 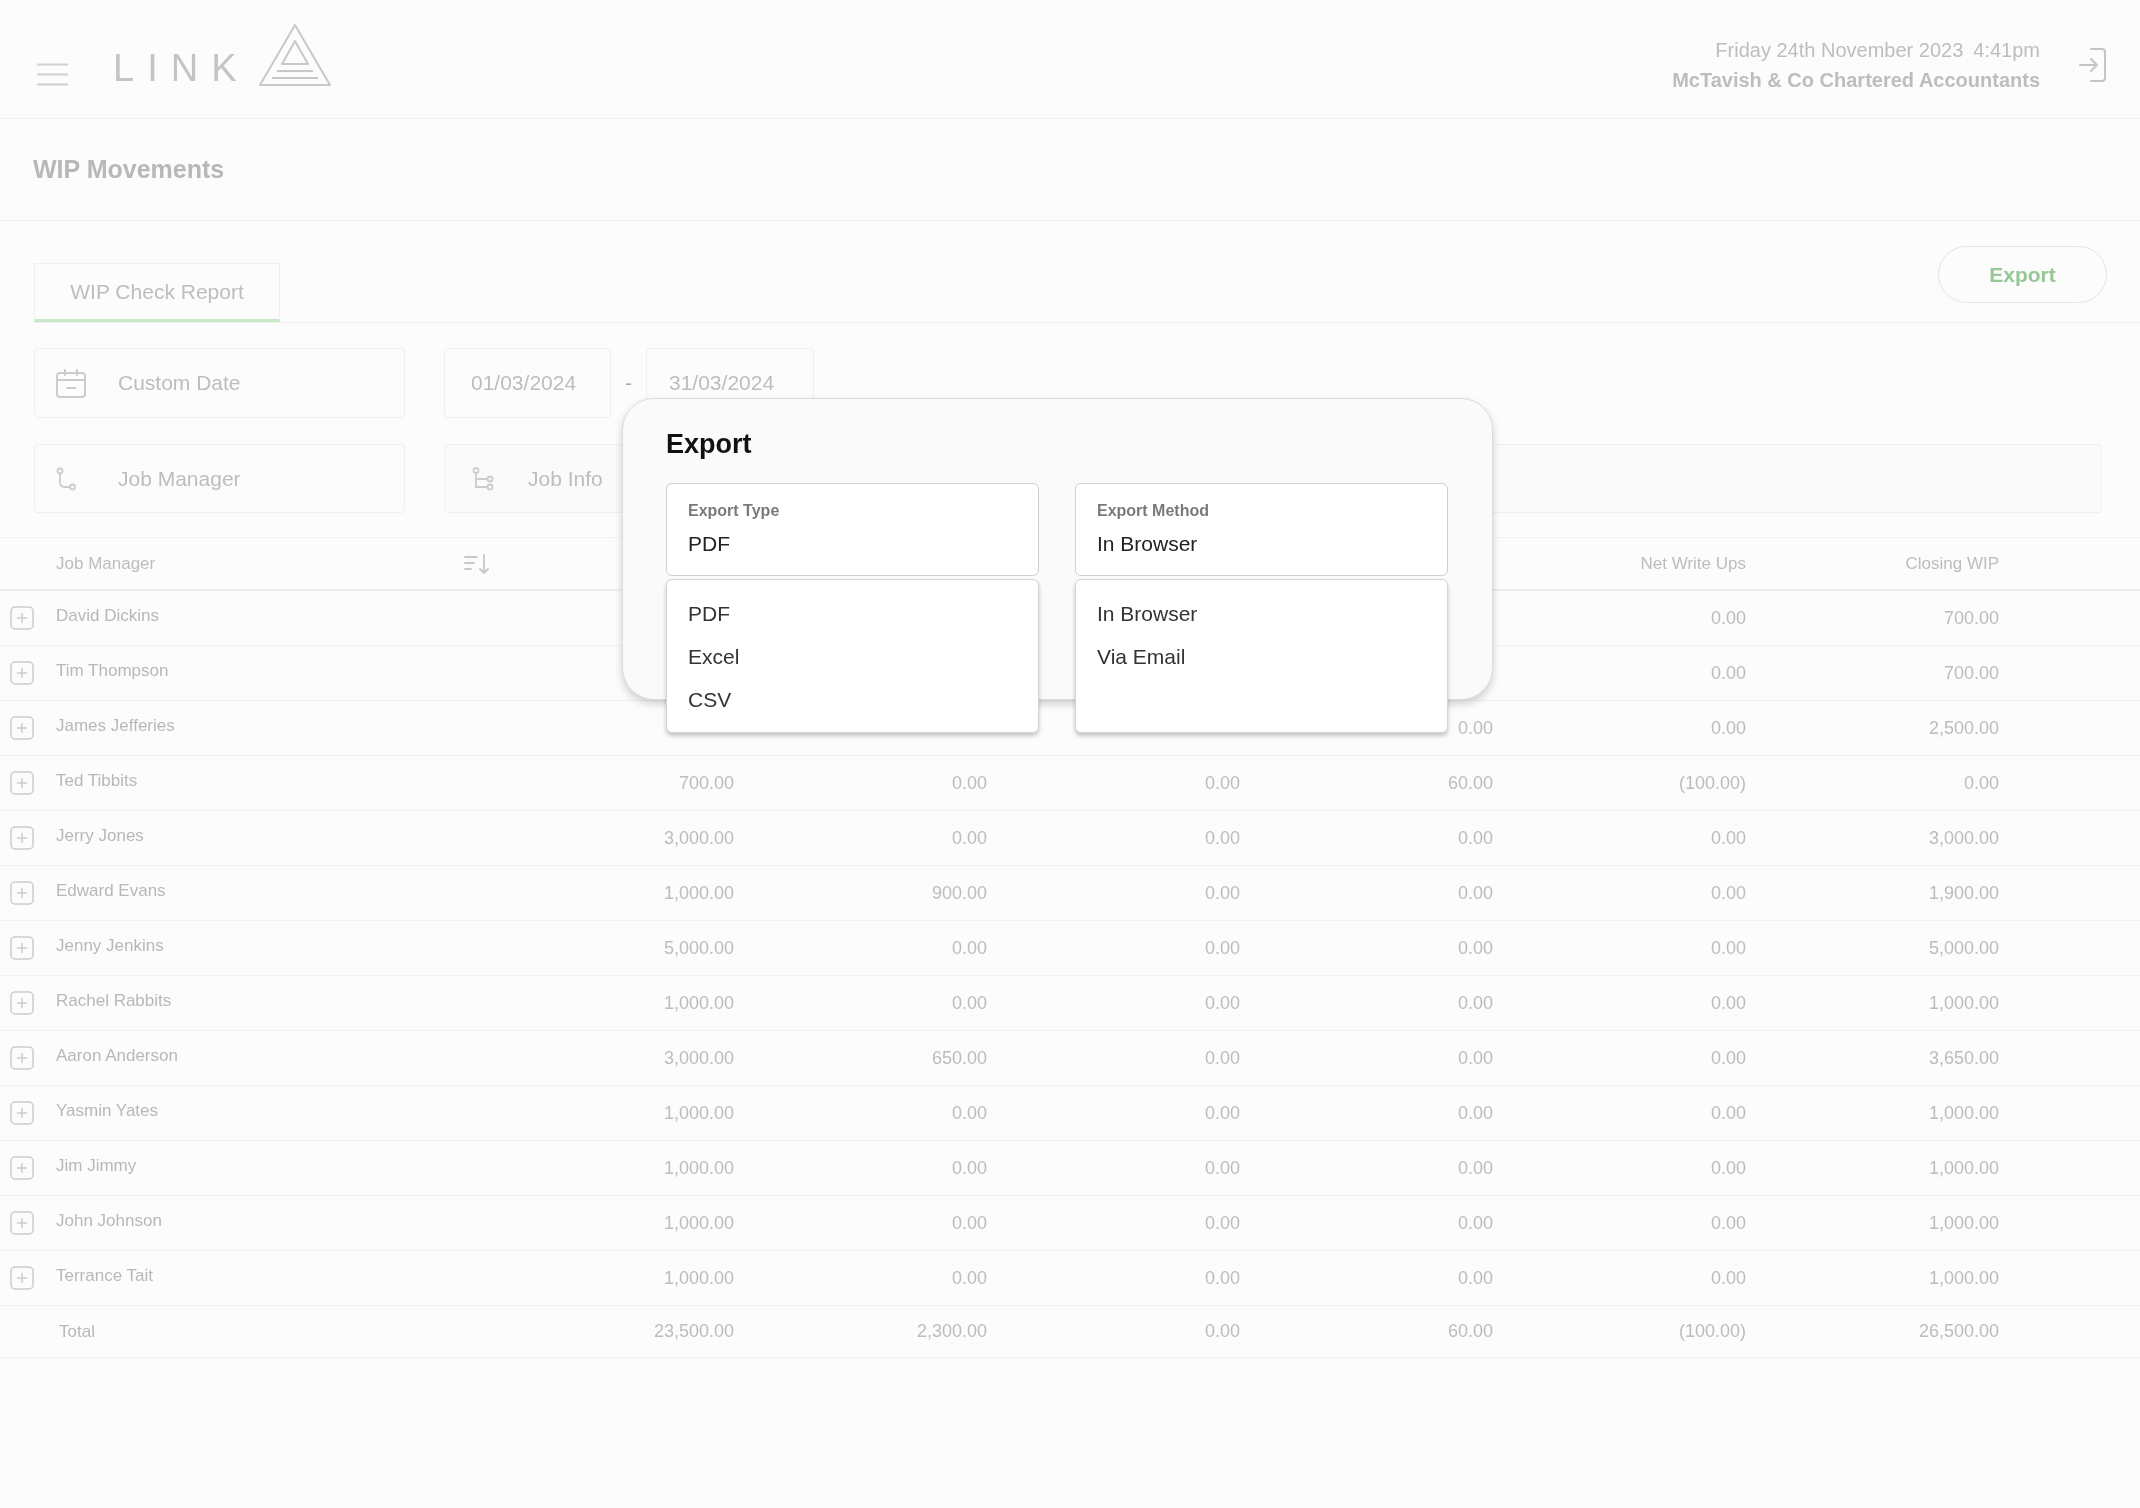 I want to click on tree-icon, so click(x=483, y=478).